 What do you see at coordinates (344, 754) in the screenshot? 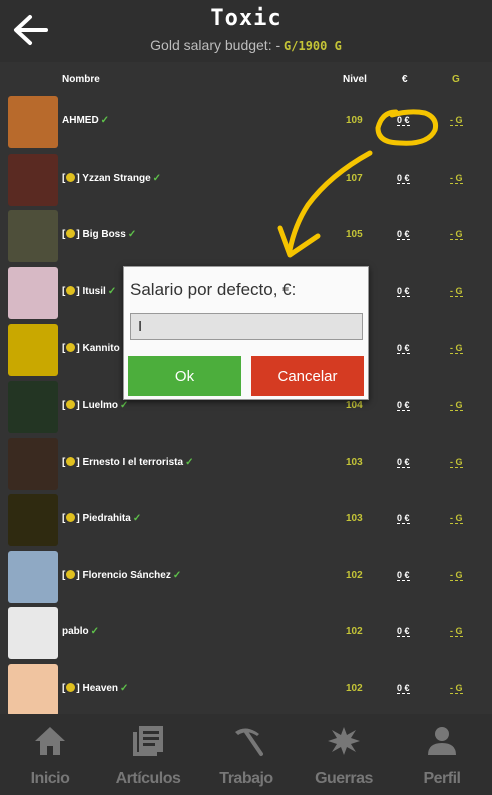
I see `nav-guerras: Guerras` at bounding box center [344, 754].